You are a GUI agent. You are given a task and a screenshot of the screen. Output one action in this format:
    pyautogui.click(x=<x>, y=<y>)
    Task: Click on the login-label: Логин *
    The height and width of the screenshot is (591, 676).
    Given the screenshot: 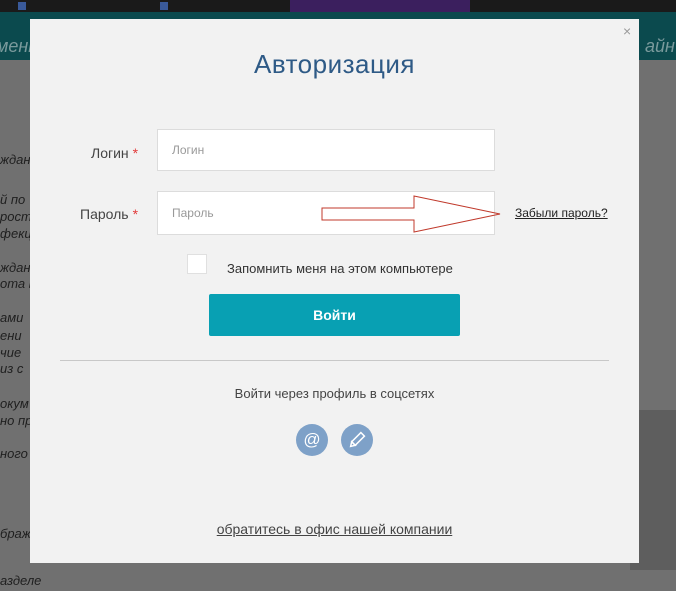 What is the action you would take?
    pyautogui.click(x=114, y=153)
    